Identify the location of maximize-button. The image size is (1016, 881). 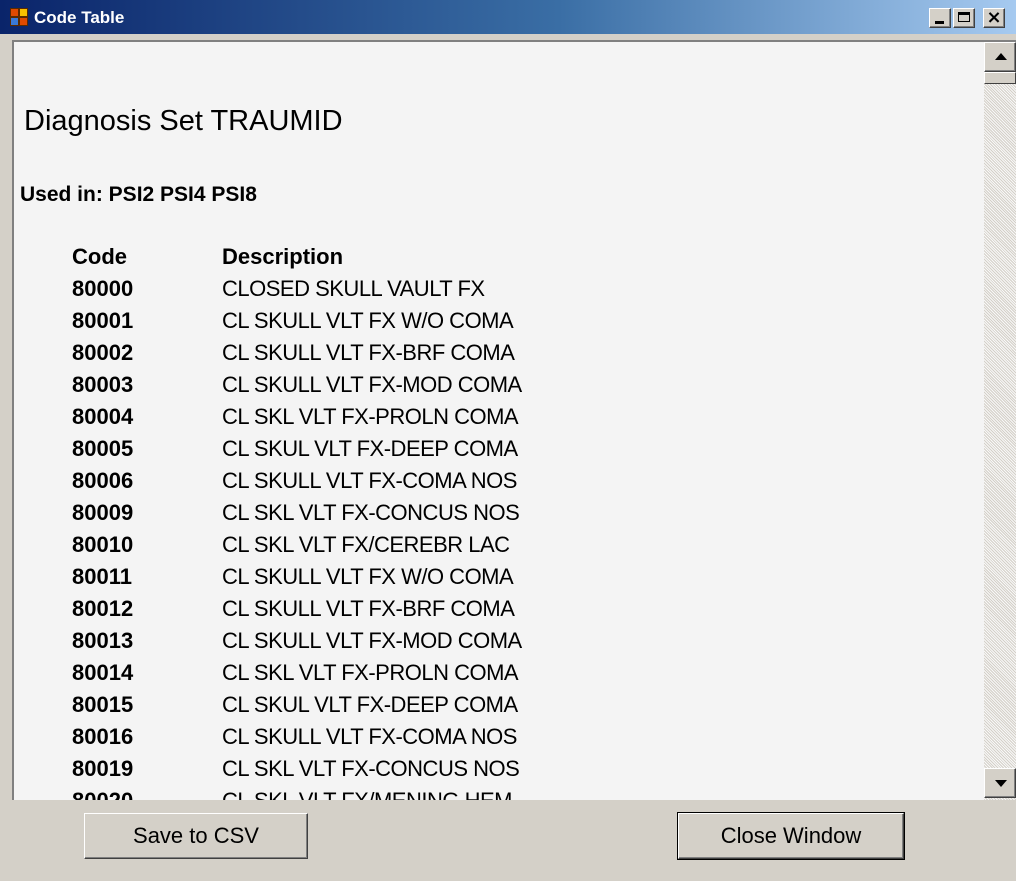
(964, 18).